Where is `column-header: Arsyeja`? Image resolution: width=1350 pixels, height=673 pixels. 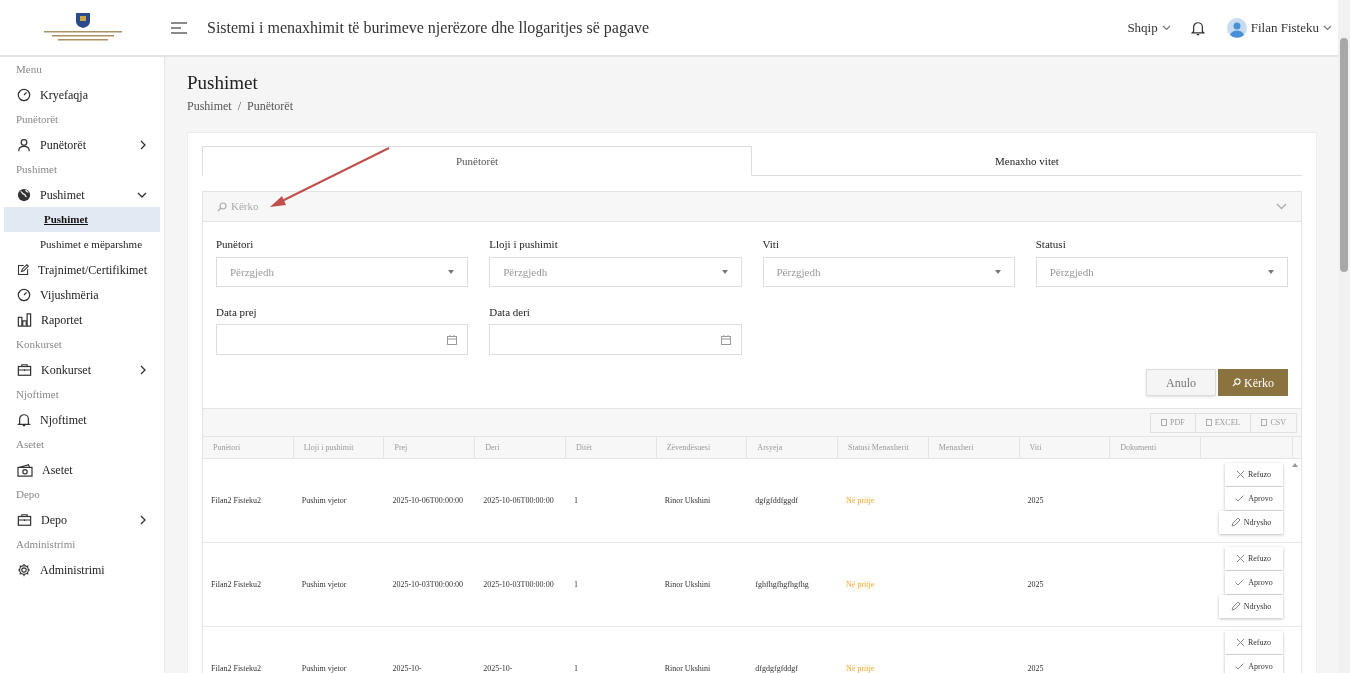 column-header: Arsyeja is located at coordinates (793, 448).